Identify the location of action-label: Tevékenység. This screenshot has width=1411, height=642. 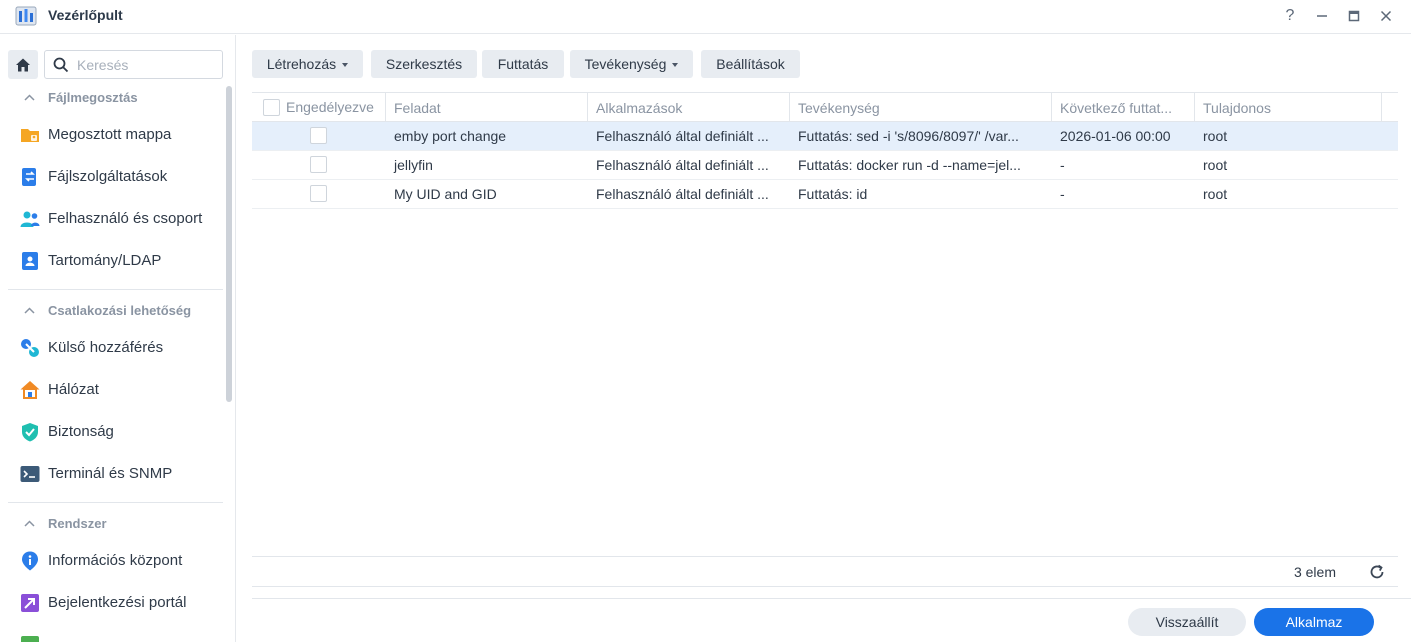
(625, 64).